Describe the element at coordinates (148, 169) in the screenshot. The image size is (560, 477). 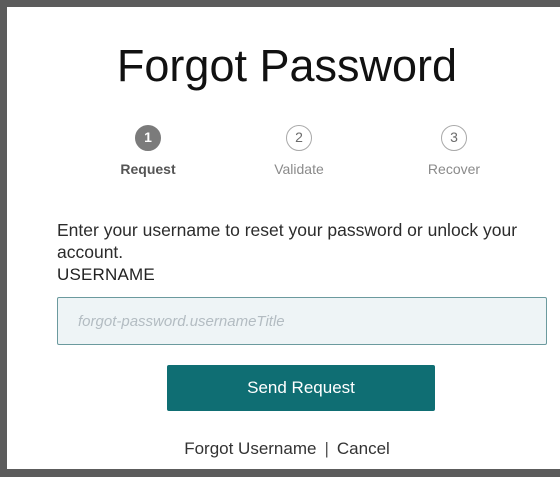
I see `step-label-request: Request` at that location.